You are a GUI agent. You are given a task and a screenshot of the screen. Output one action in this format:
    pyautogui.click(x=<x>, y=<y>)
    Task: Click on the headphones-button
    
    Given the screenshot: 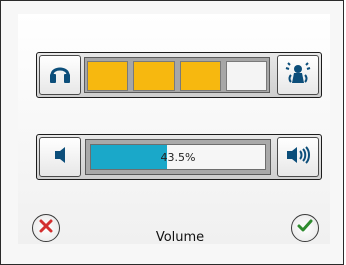 What is the action you would take?
    pyautogui.click(x=60, y=75)
    